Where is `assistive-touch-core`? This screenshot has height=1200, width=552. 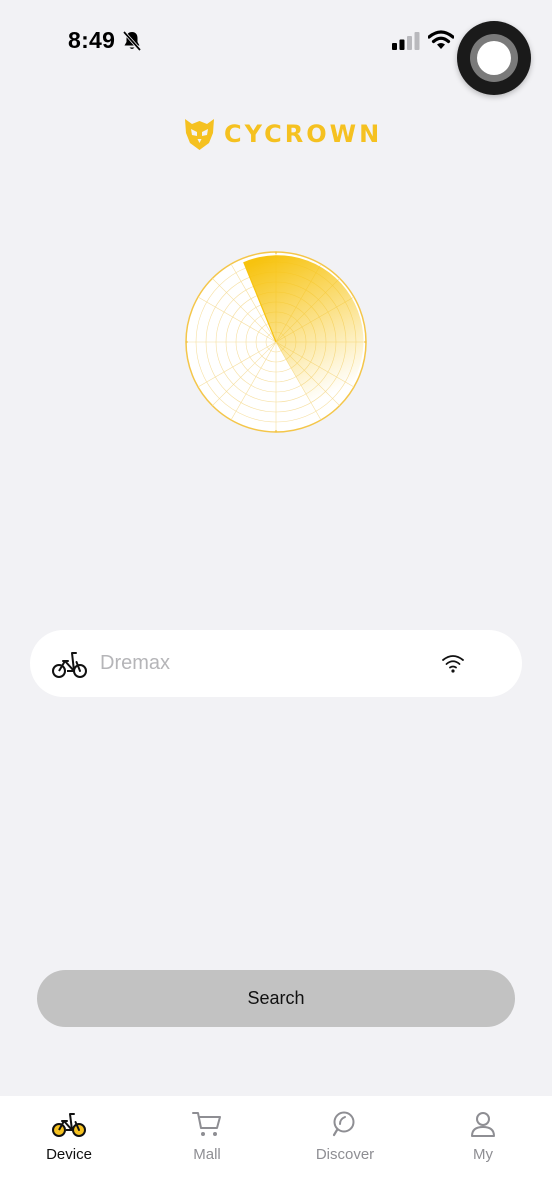
assistive-touch-core is located at coordinates (494, 58).